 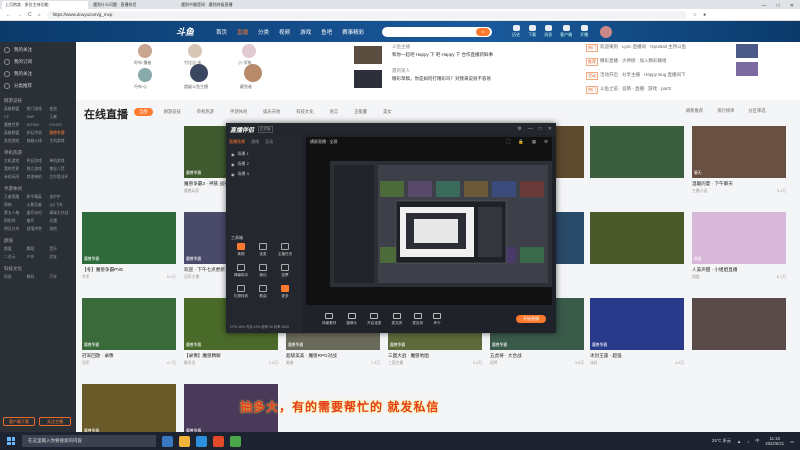 What do you see at coordinates (494, 363) in the screenshot?
I see `live-card-streamer: 虎将` at bounding box center [494, 363].